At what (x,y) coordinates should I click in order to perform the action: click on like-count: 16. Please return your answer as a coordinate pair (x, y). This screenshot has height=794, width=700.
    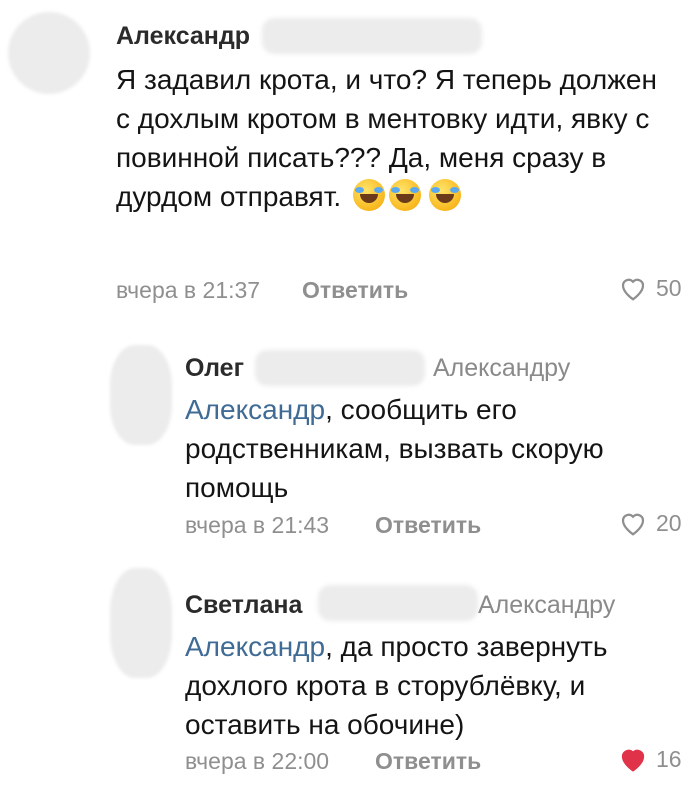
    Looking at the image, I should click on (669, 758).